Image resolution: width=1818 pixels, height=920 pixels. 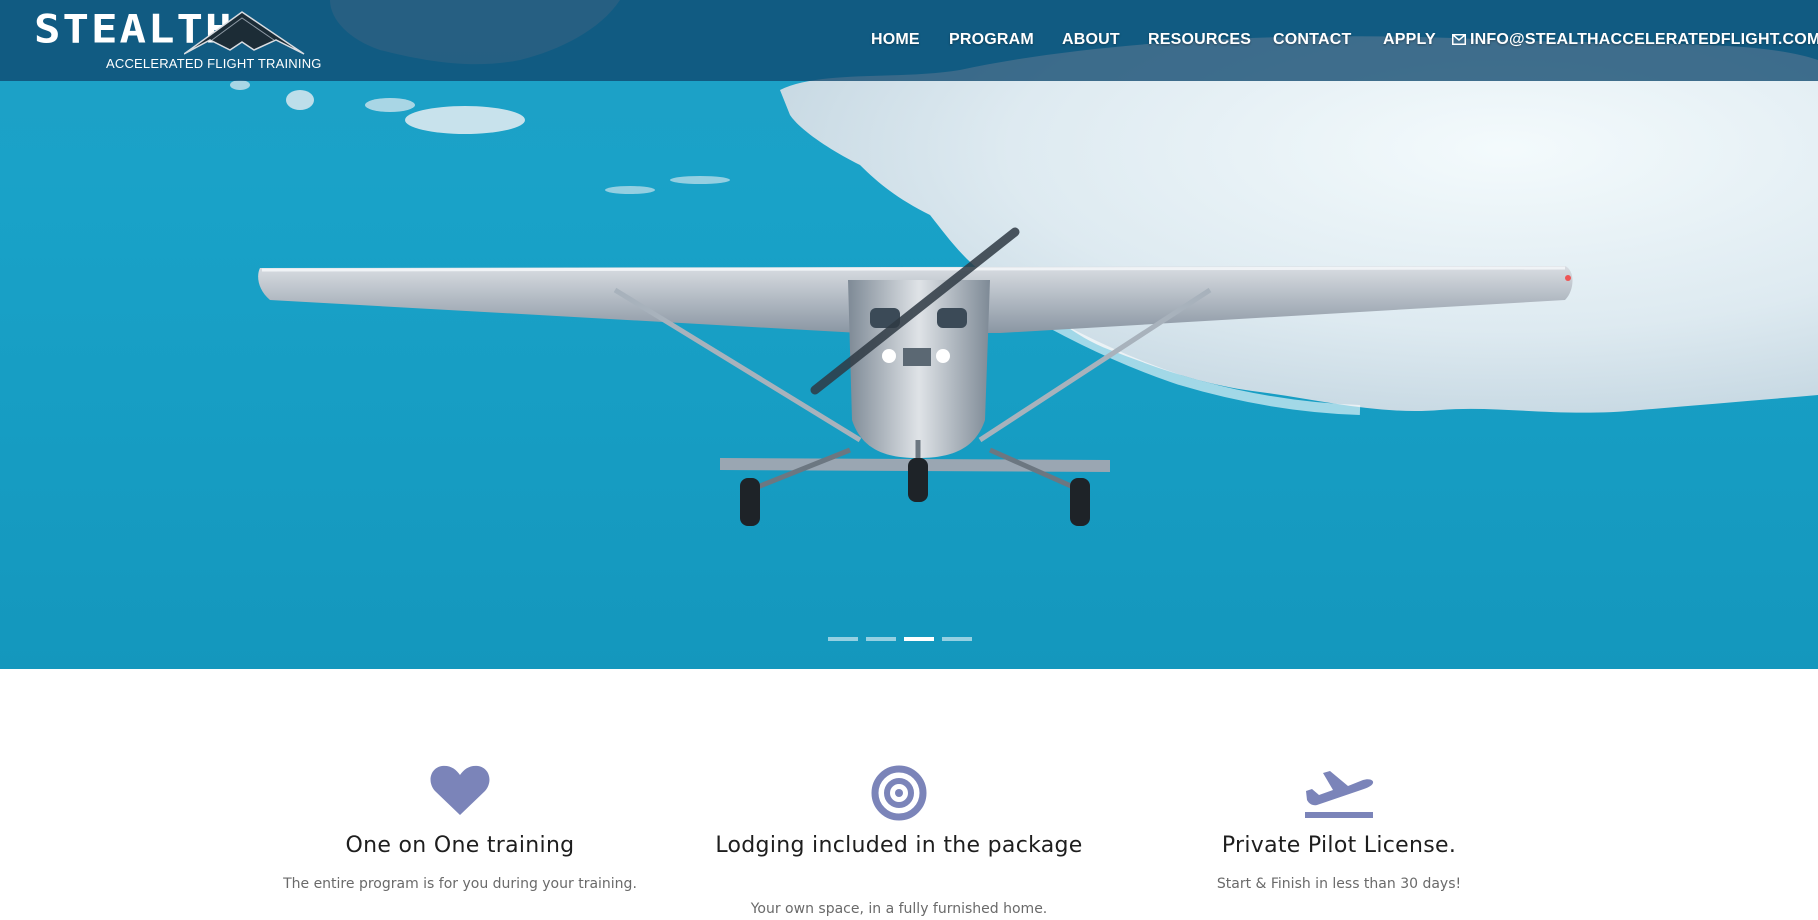 I want to click on feature-title: Private Pilot License., so click(x=1339, y=845).